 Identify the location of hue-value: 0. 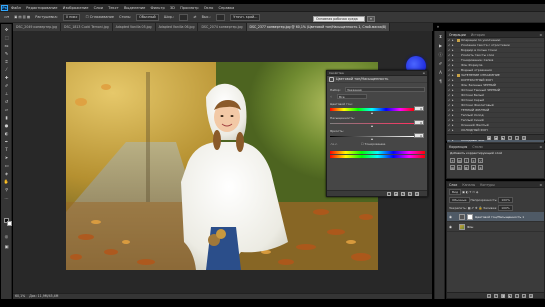
(419, 108).